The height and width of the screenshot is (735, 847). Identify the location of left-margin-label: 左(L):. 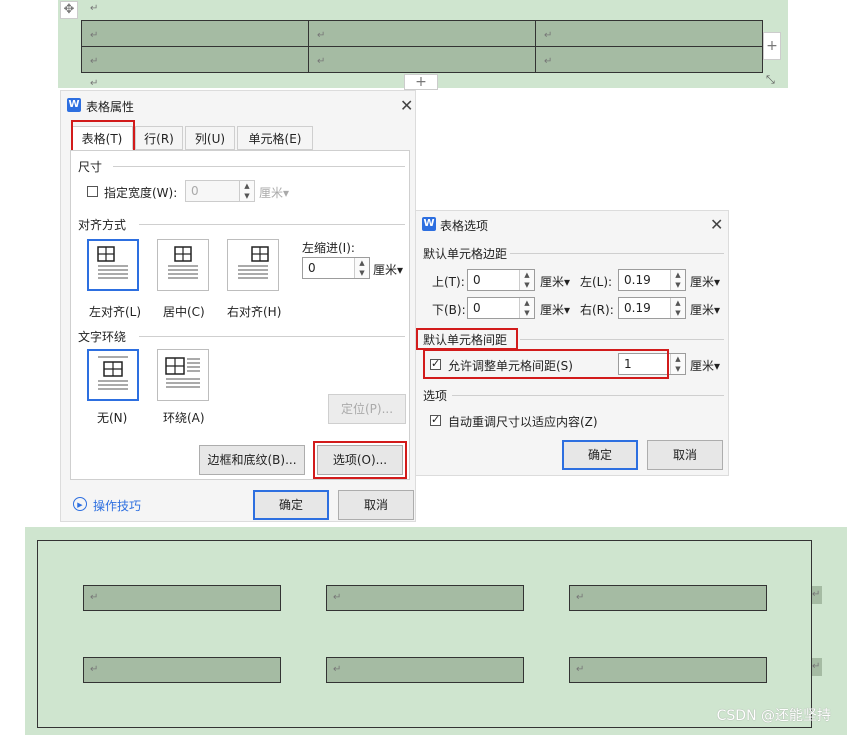
(596, 282).